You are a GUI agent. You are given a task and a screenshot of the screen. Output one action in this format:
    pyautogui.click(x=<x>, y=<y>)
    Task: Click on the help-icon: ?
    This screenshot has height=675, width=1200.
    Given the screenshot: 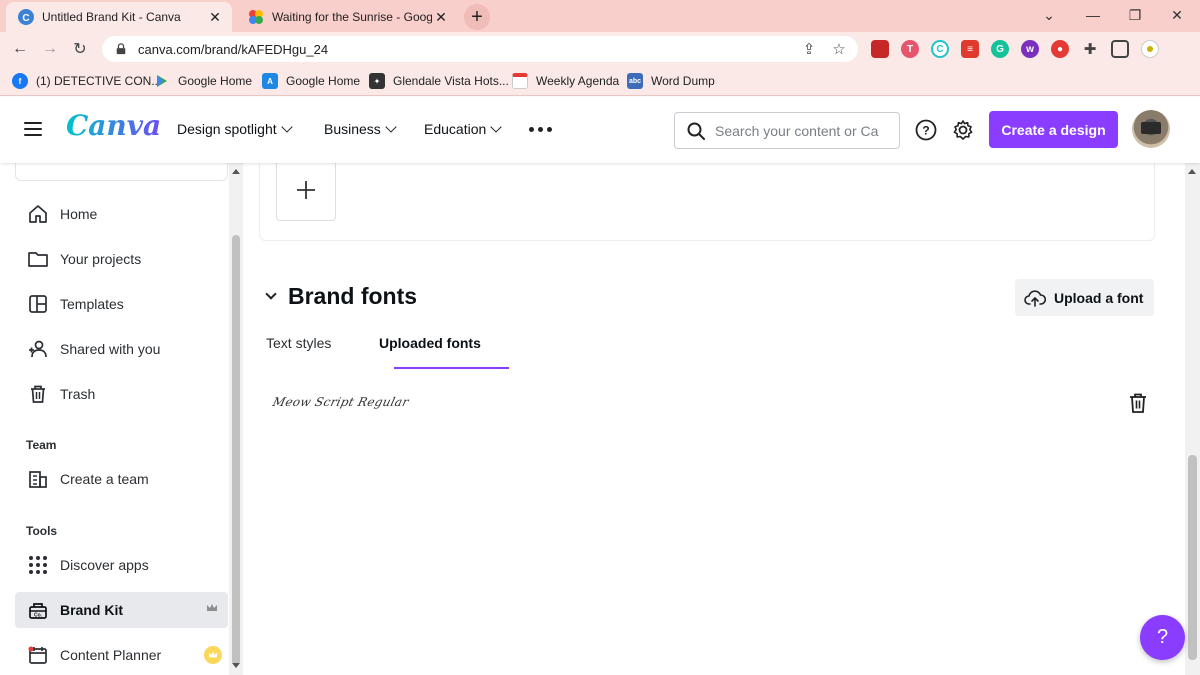 What is the action you would take?
    pyautogui.click(x=926, y=130)
    